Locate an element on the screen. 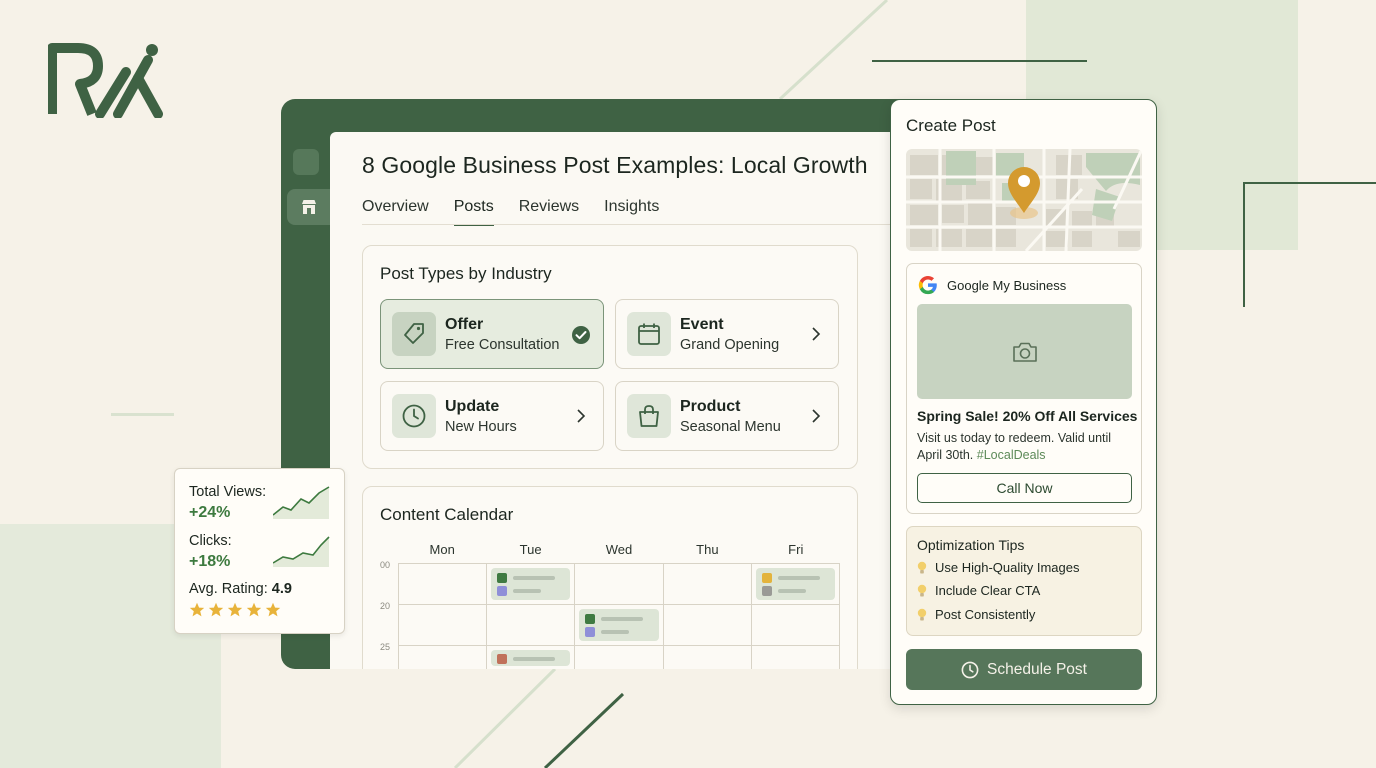  rating-row: Avg. Rating: 4.9 is located at coordinates (240, 589).